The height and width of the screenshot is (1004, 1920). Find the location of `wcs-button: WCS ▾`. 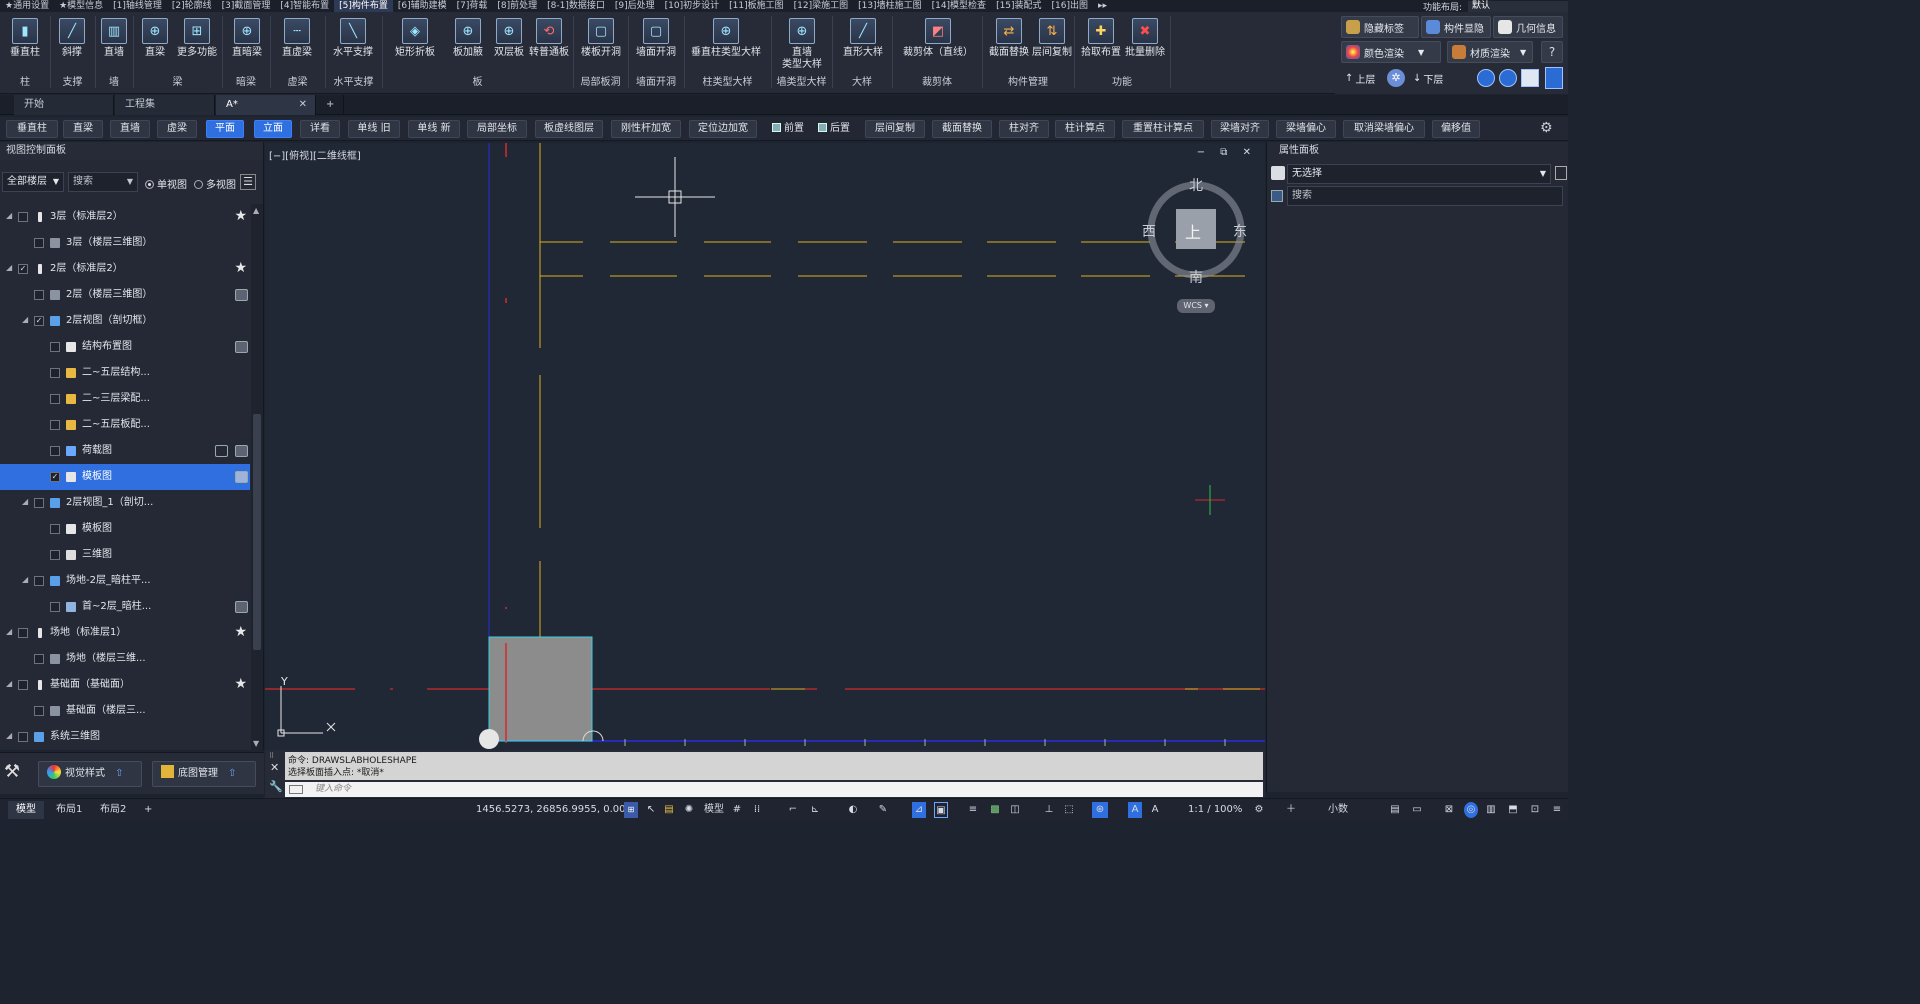

wcs-button: WCS ▾ is located at coordinates (1196, 306).